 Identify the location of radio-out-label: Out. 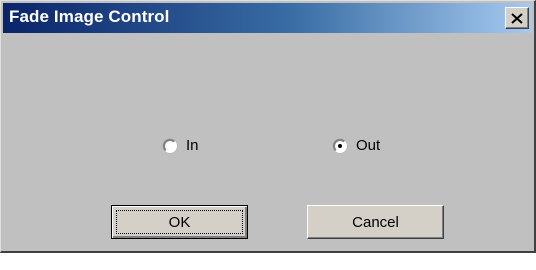
(368, 145).